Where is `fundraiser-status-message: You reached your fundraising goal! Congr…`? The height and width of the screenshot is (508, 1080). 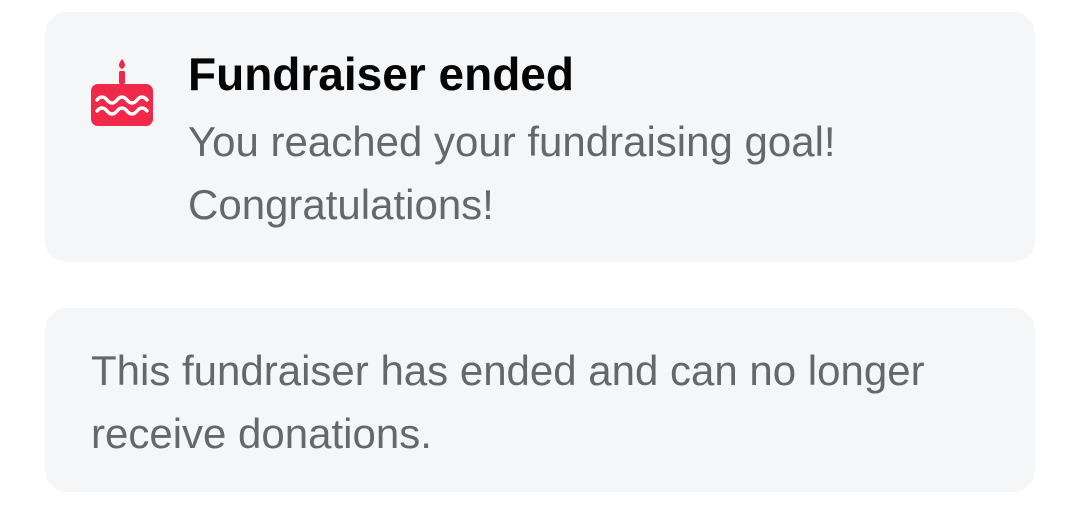
fundraiser-status-message: You reached your fundraising goal! Congr… is located at coordinates (512, 173).